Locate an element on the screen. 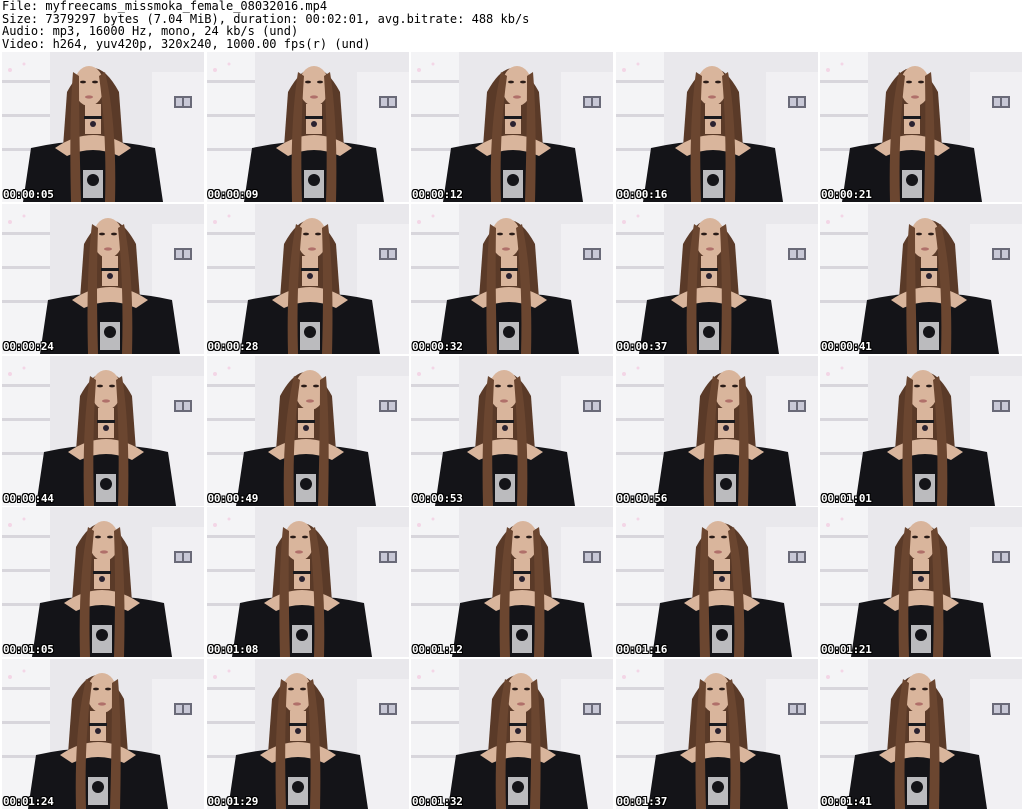 This screenshot has width=1024, height=811. video-thumbnail: 00:00:37 is located at coordinates (716, 278).